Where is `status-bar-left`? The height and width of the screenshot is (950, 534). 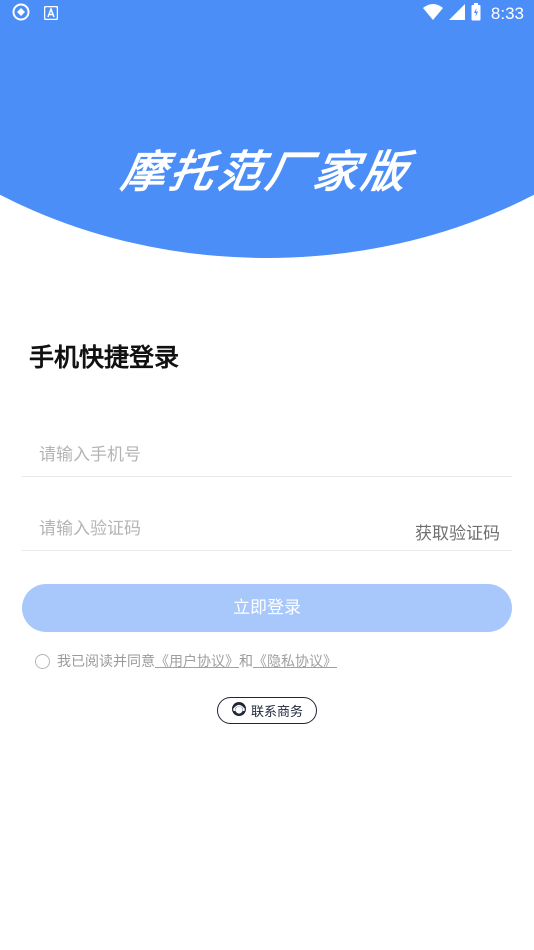 status-bar-left is located at coordinates (35, 14).